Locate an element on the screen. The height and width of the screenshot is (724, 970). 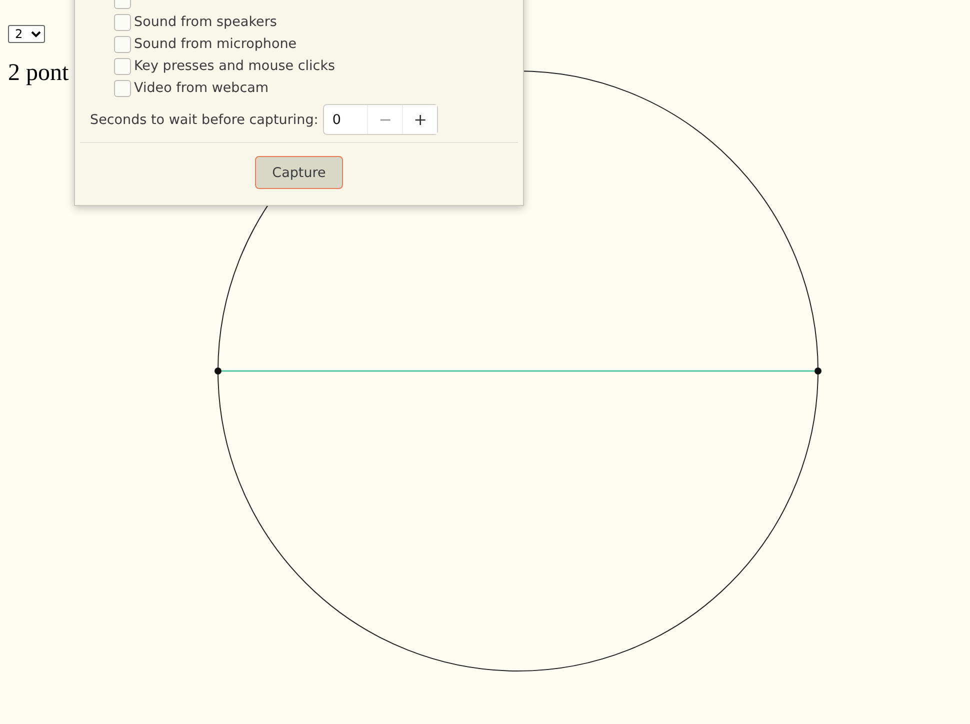
option-label: Video from webcam is located at coordinates (201, 88).